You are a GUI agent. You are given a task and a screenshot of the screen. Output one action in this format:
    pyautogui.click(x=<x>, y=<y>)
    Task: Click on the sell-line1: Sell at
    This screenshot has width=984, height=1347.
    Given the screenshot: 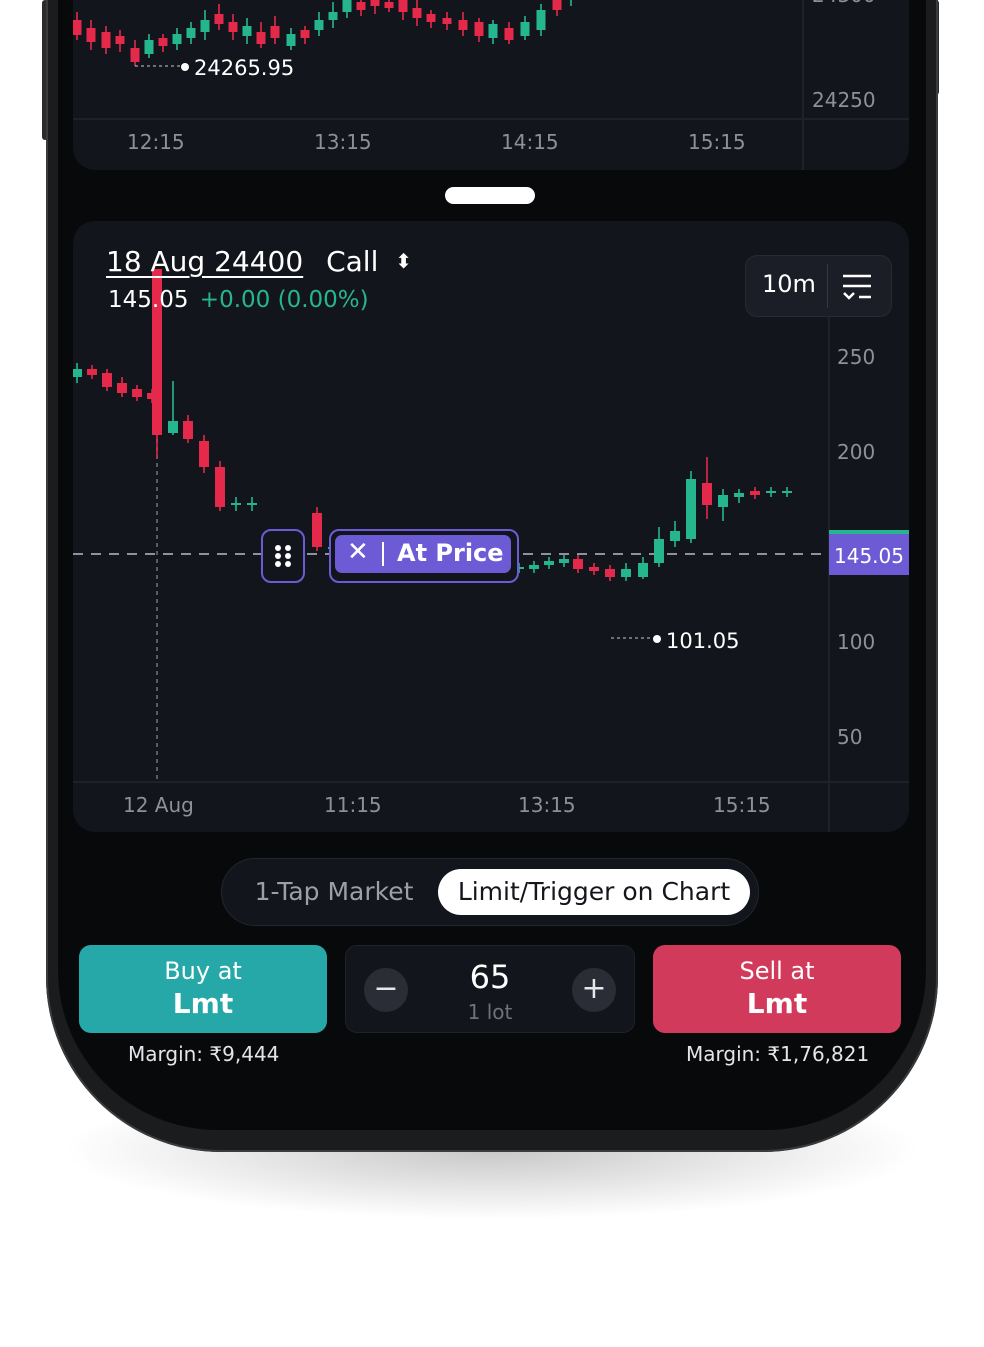 What is the action you would take?
    pyautogui.click(x=777, y=971)
    